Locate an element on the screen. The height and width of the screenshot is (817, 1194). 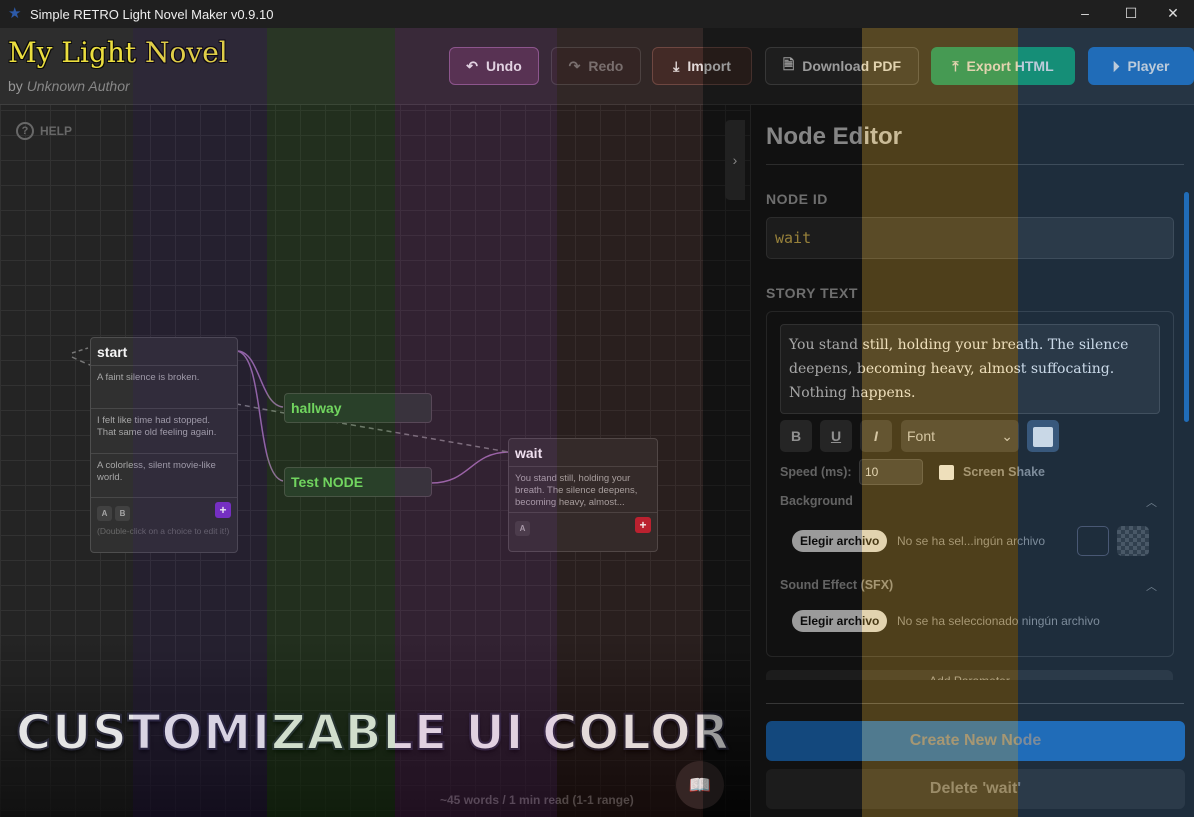
font-select: Font ⌄ is located at coordinates (960, 436).